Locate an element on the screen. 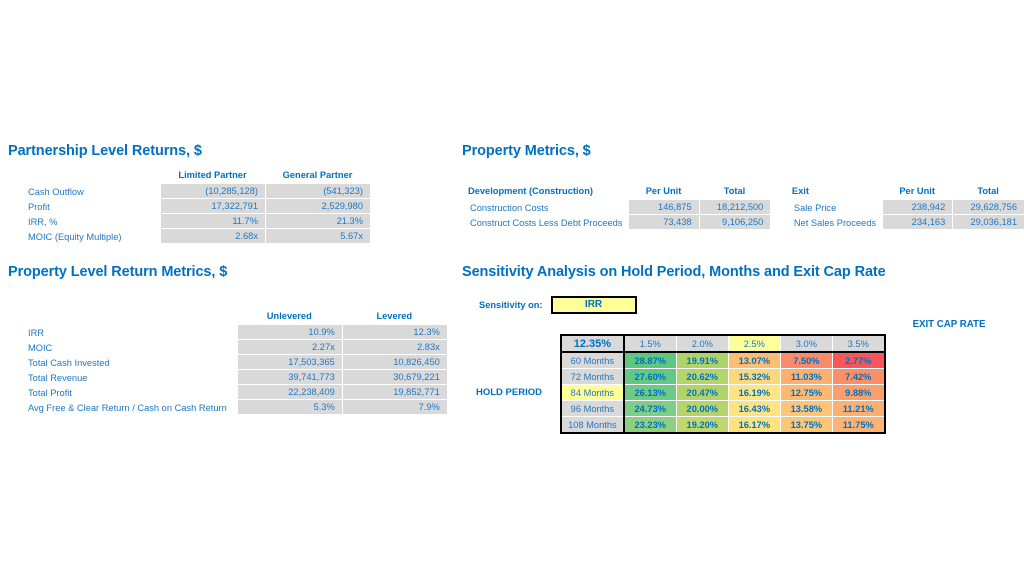 The image size is (1024, 577). sensitivity-row-header-2: 84 Months is located at coordinates (593, 392).